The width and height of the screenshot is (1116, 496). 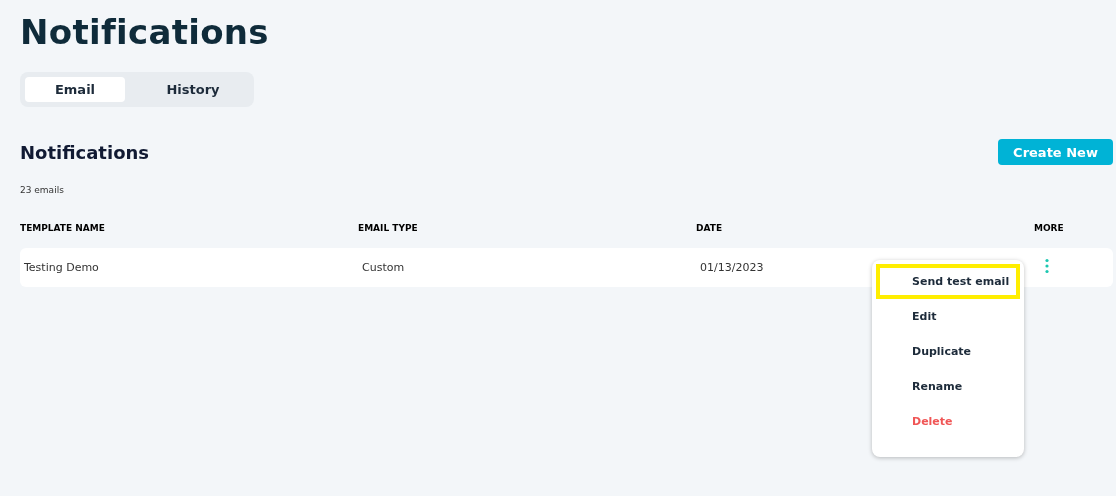 I want to click on menu-item: Rename, so click(x=948, y=386).